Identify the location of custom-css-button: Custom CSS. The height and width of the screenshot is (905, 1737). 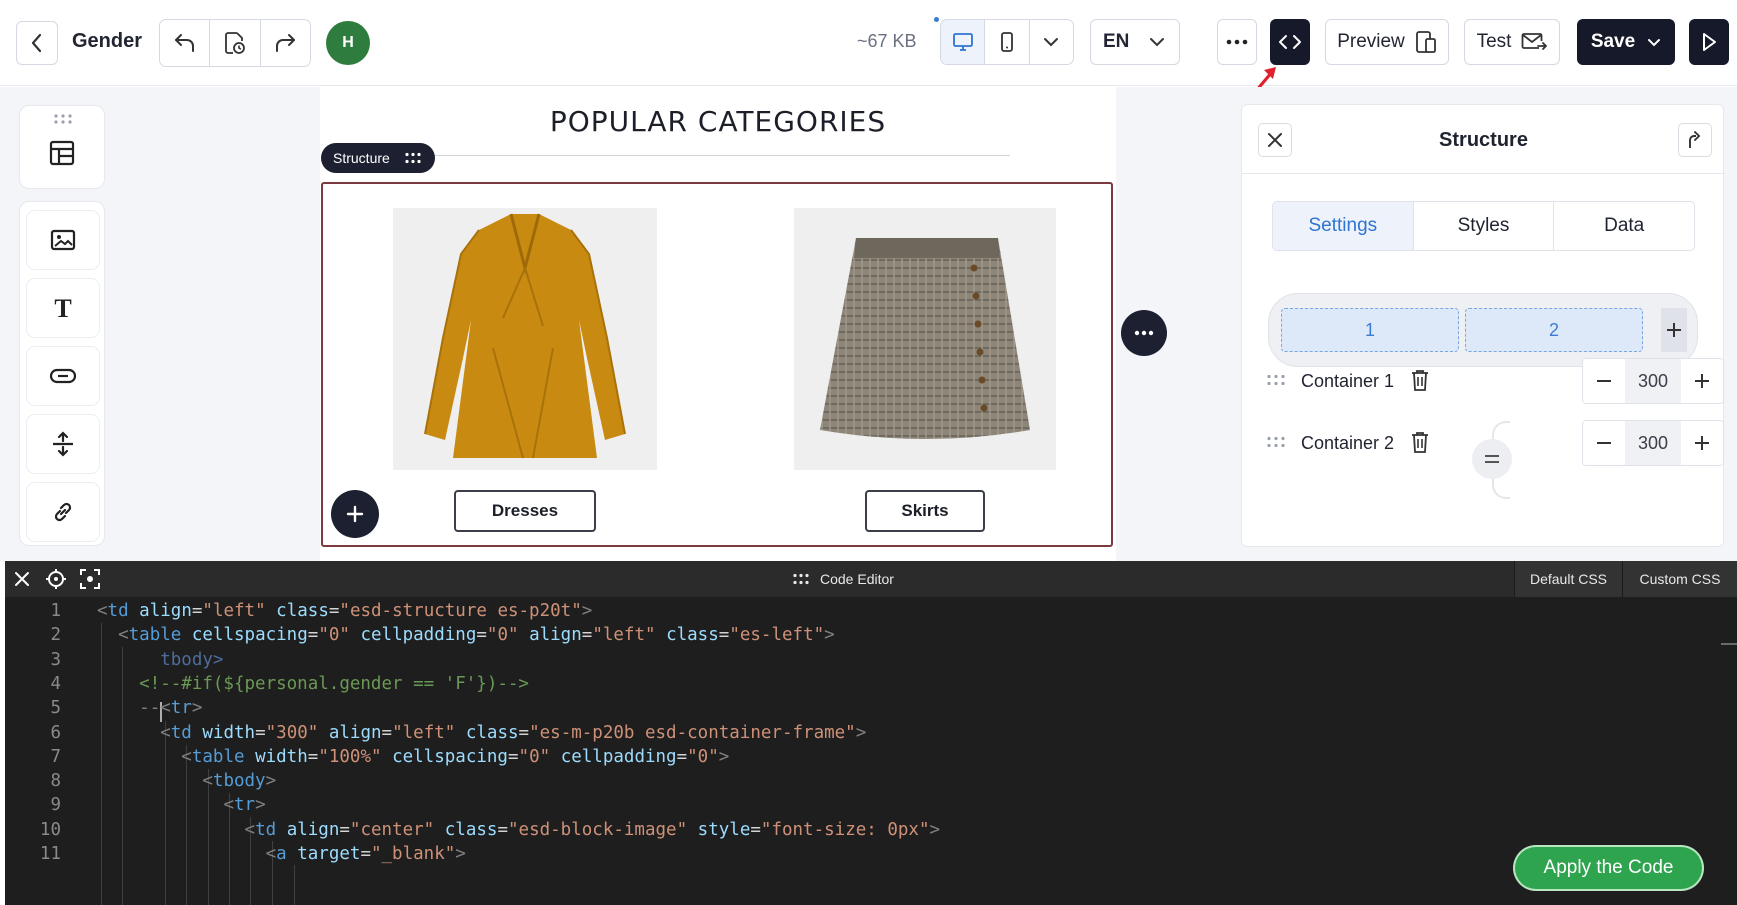
(1679, 579).